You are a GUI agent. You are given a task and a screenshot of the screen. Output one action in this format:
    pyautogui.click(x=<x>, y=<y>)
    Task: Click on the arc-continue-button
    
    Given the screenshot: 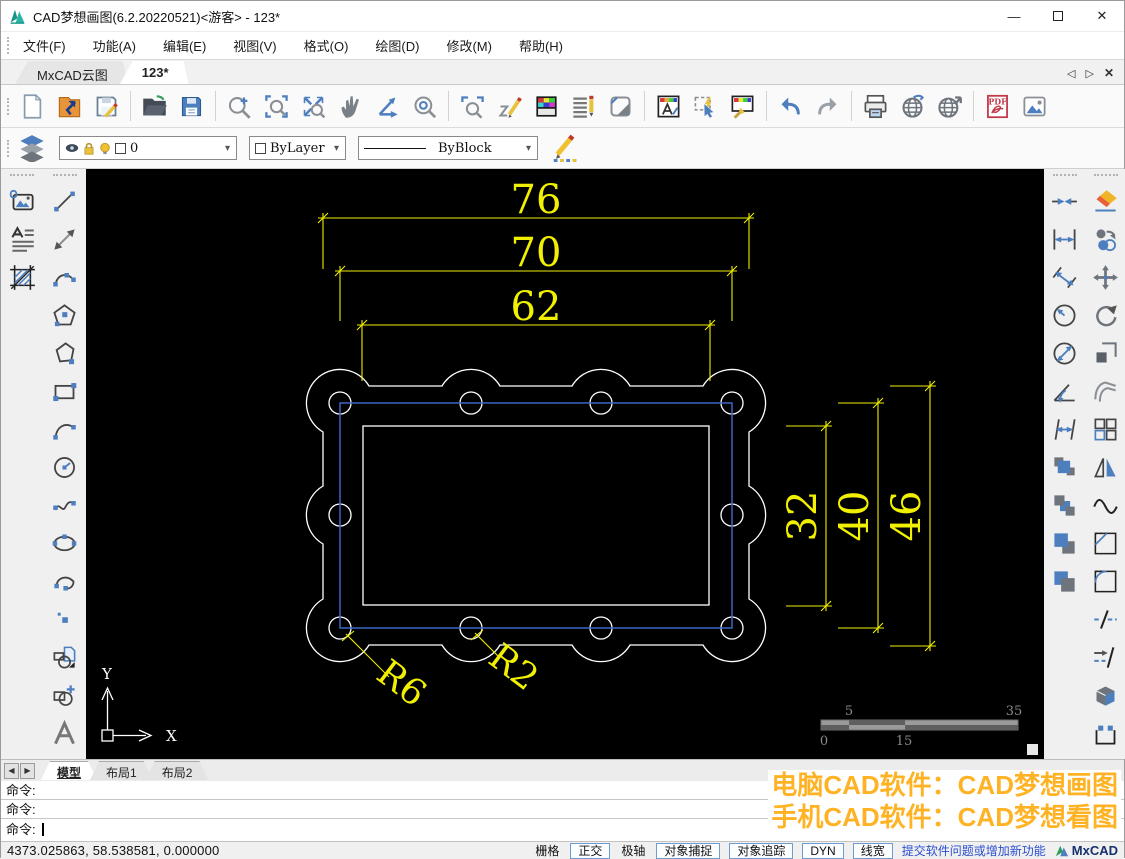 What is the action you would take?
    pyautogui.click(x=65, y=581)
    